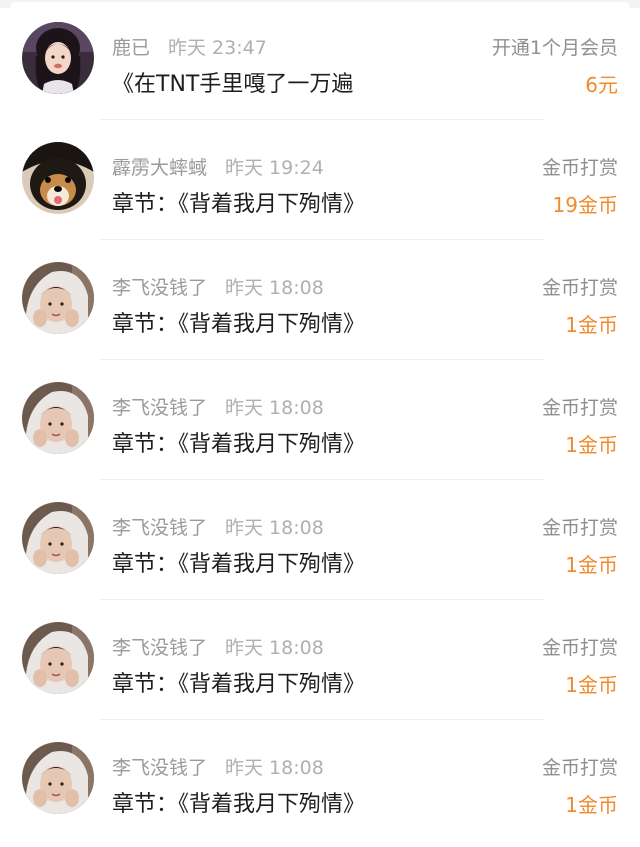 This screenshot has height=847, width=640. I want to click on girl-avatar, so click(58, 58).